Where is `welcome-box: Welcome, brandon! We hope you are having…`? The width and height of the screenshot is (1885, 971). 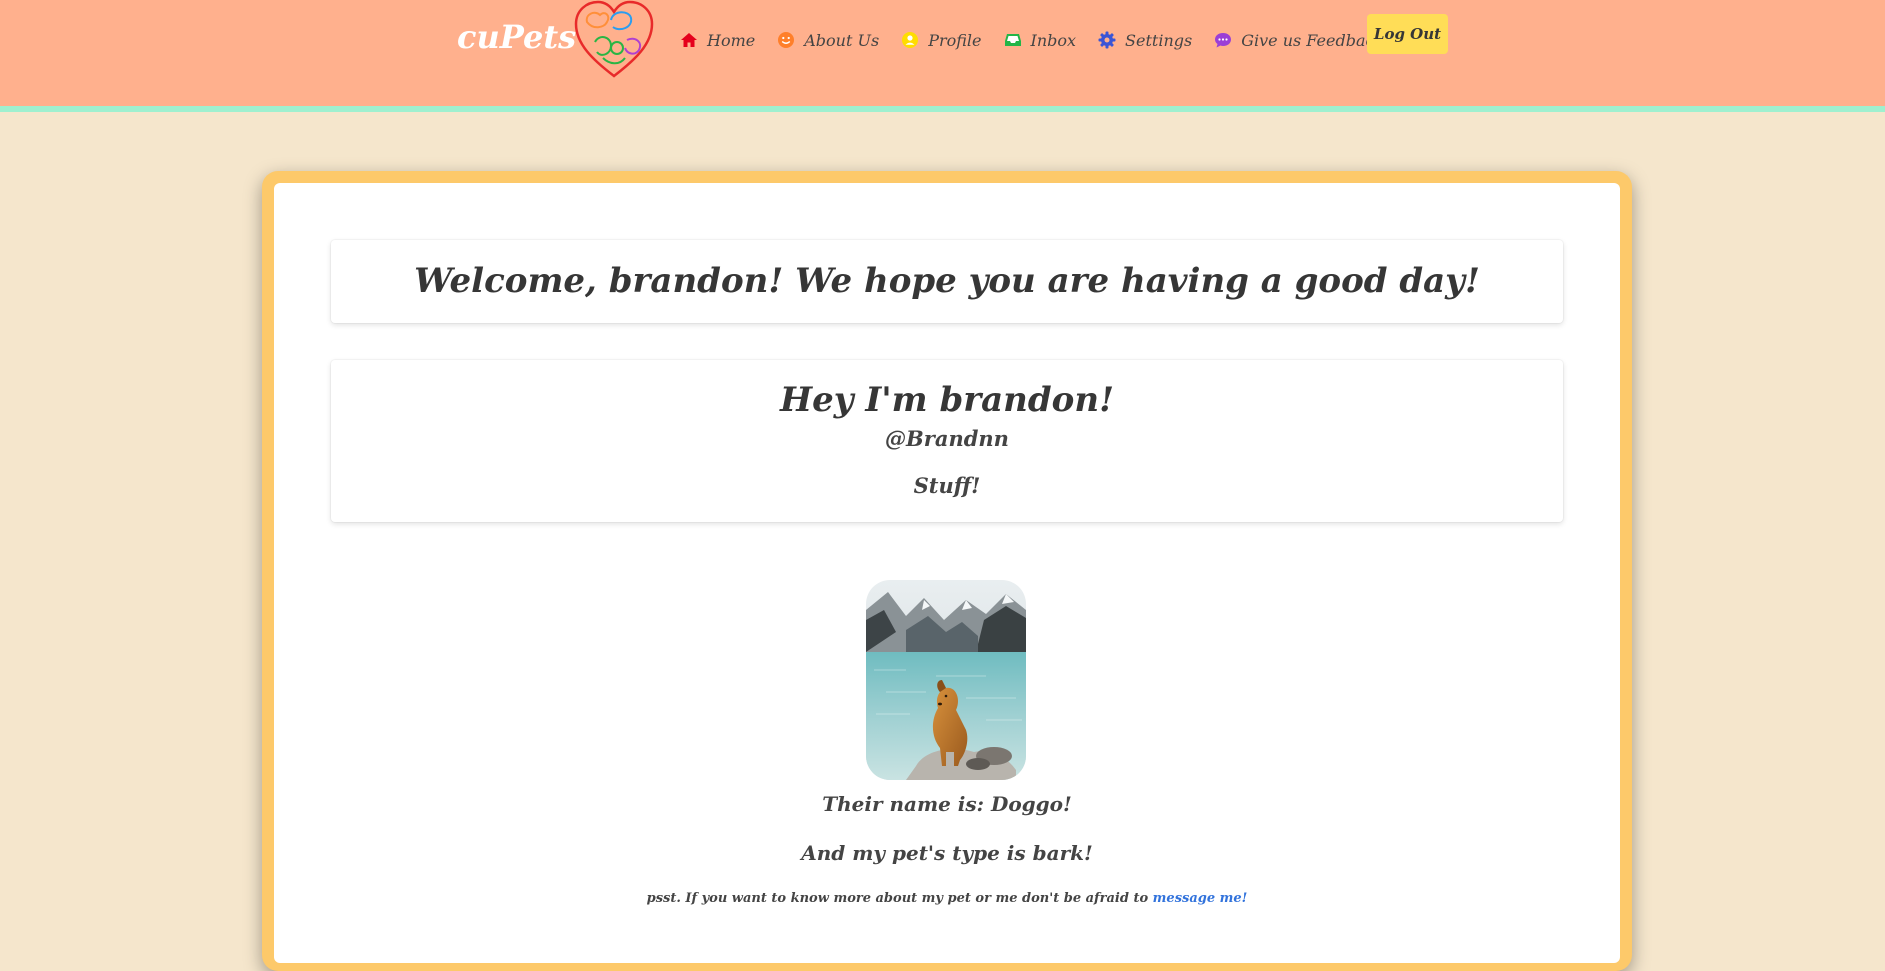 welcome-box: Welcome, brandon! We hope you are having… is located at coordinates (947, 281).